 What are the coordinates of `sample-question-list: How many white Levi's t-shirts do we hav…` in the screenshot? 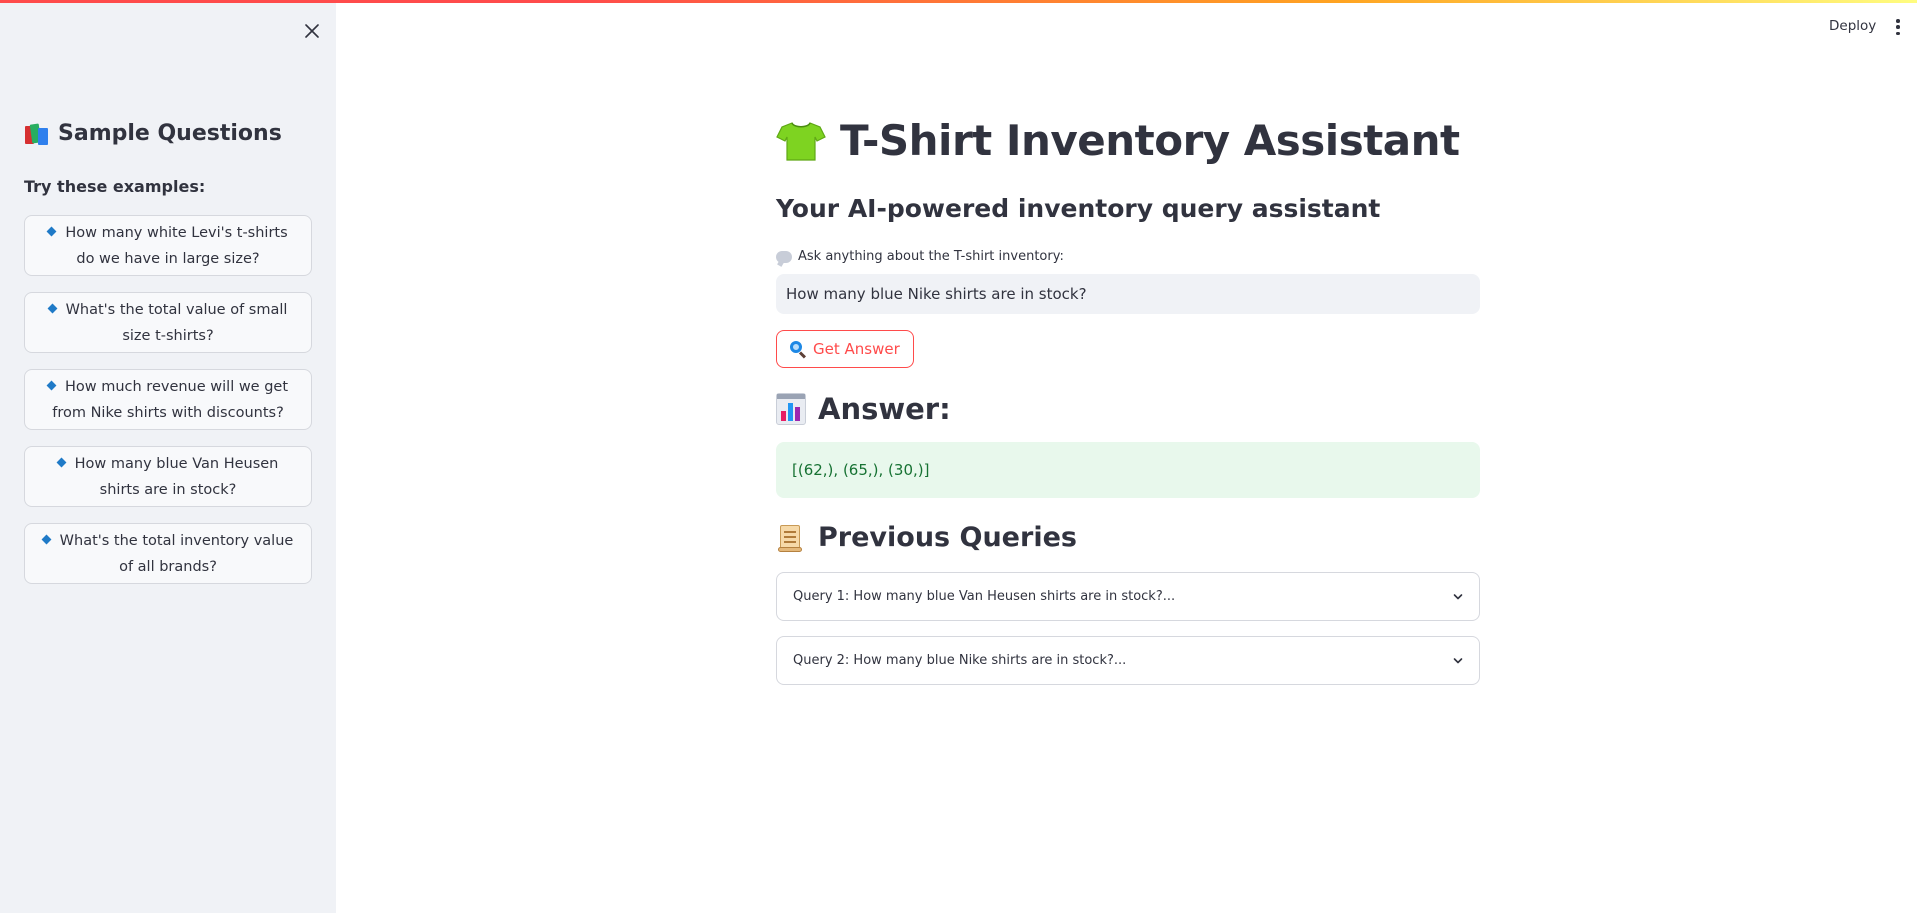 It's located at (168, 407).